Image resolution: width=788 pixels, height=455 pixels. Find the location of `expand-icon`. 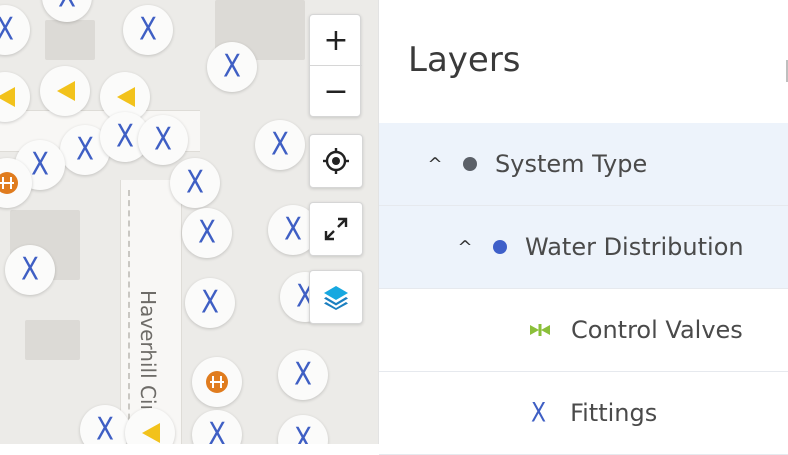

expand-icon is located at coordinates (336, 229).